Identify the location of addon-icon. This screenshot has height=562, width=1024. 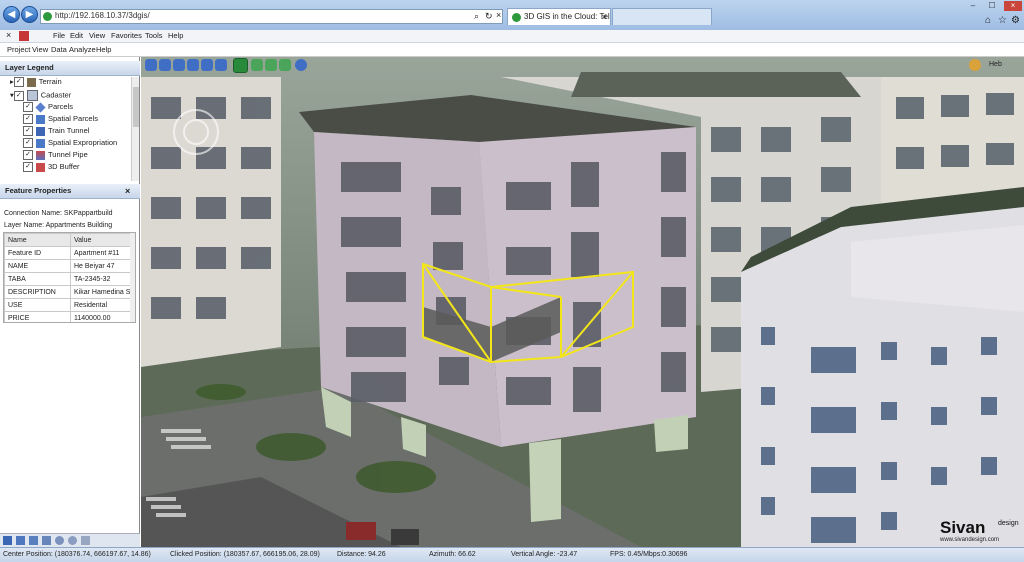
(24, 36).